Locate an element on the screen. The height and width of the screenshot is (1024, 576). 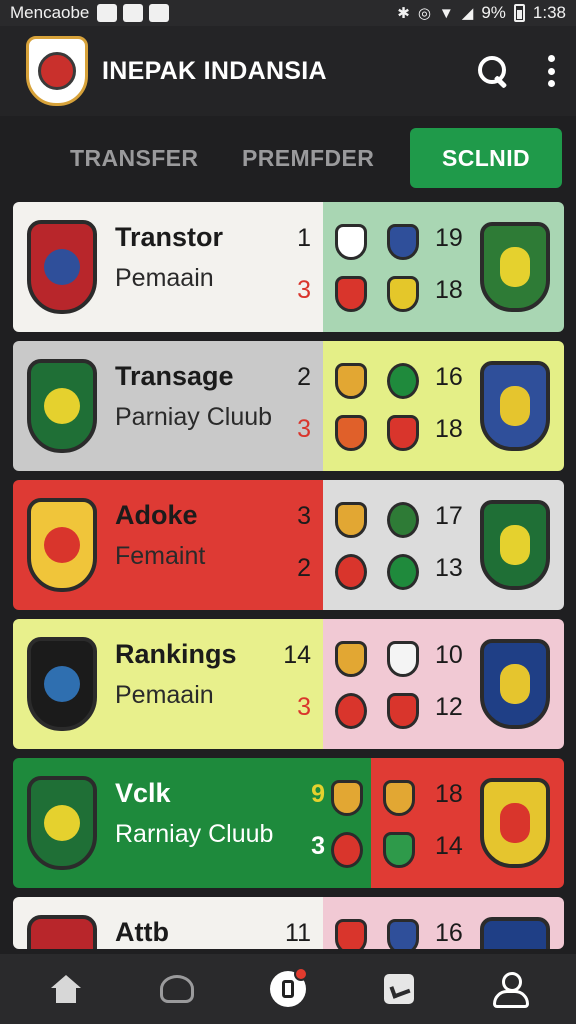
row-left-panel: Rankings Pemaain 14 3 is located at coordinates (168, 684).